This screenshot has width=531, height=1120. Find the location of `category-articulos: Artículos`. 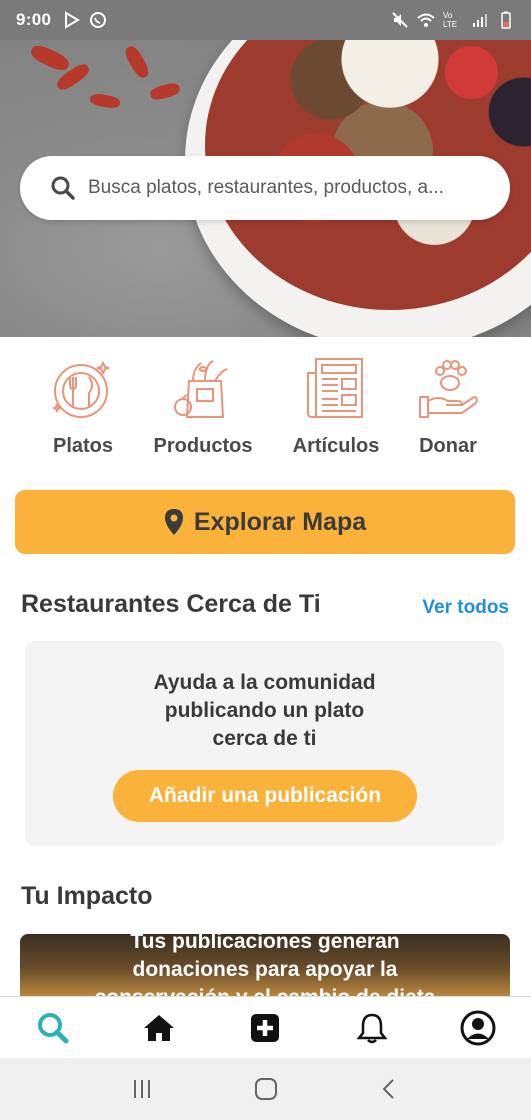

category-articulos: Artículos is located at coordinates (336, 406).